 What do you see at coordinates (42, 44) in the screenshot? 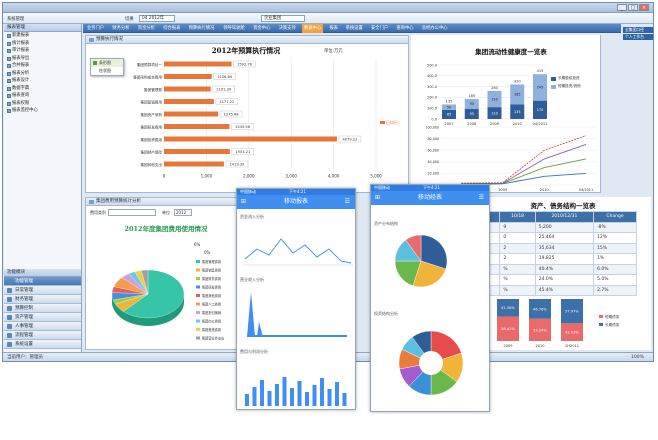
I see `sidebar-tree-item-1: 统计报表` at bounding box center [42, 44].